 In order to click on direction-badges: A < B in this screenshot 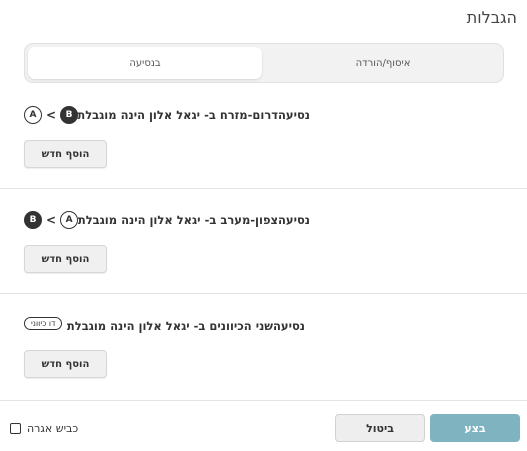, I will do `click(51, 115)`.